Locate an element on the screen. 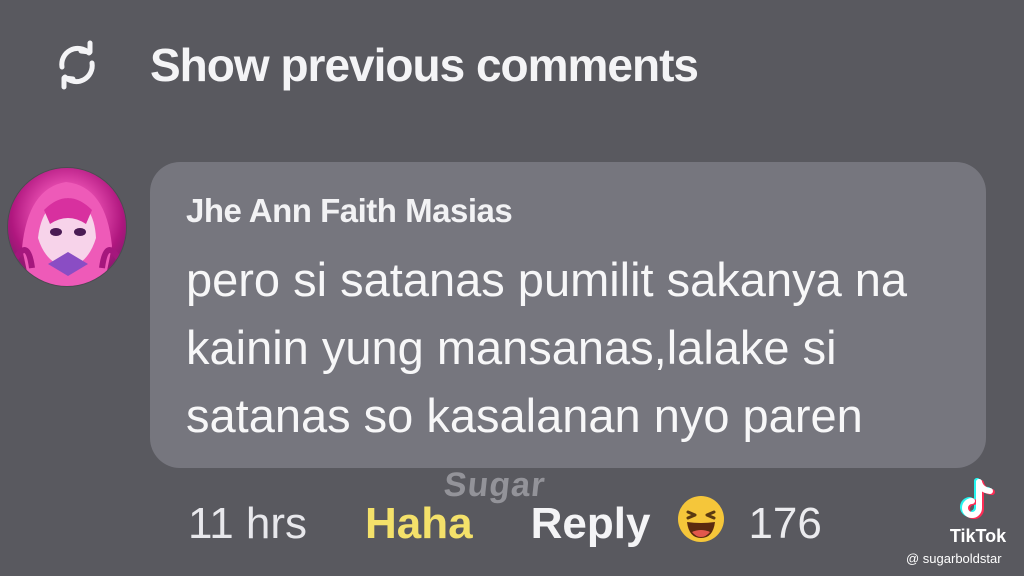 The height and width of the screenshot is (576, 1024). avatar-image is located at coordinates (67, 234).